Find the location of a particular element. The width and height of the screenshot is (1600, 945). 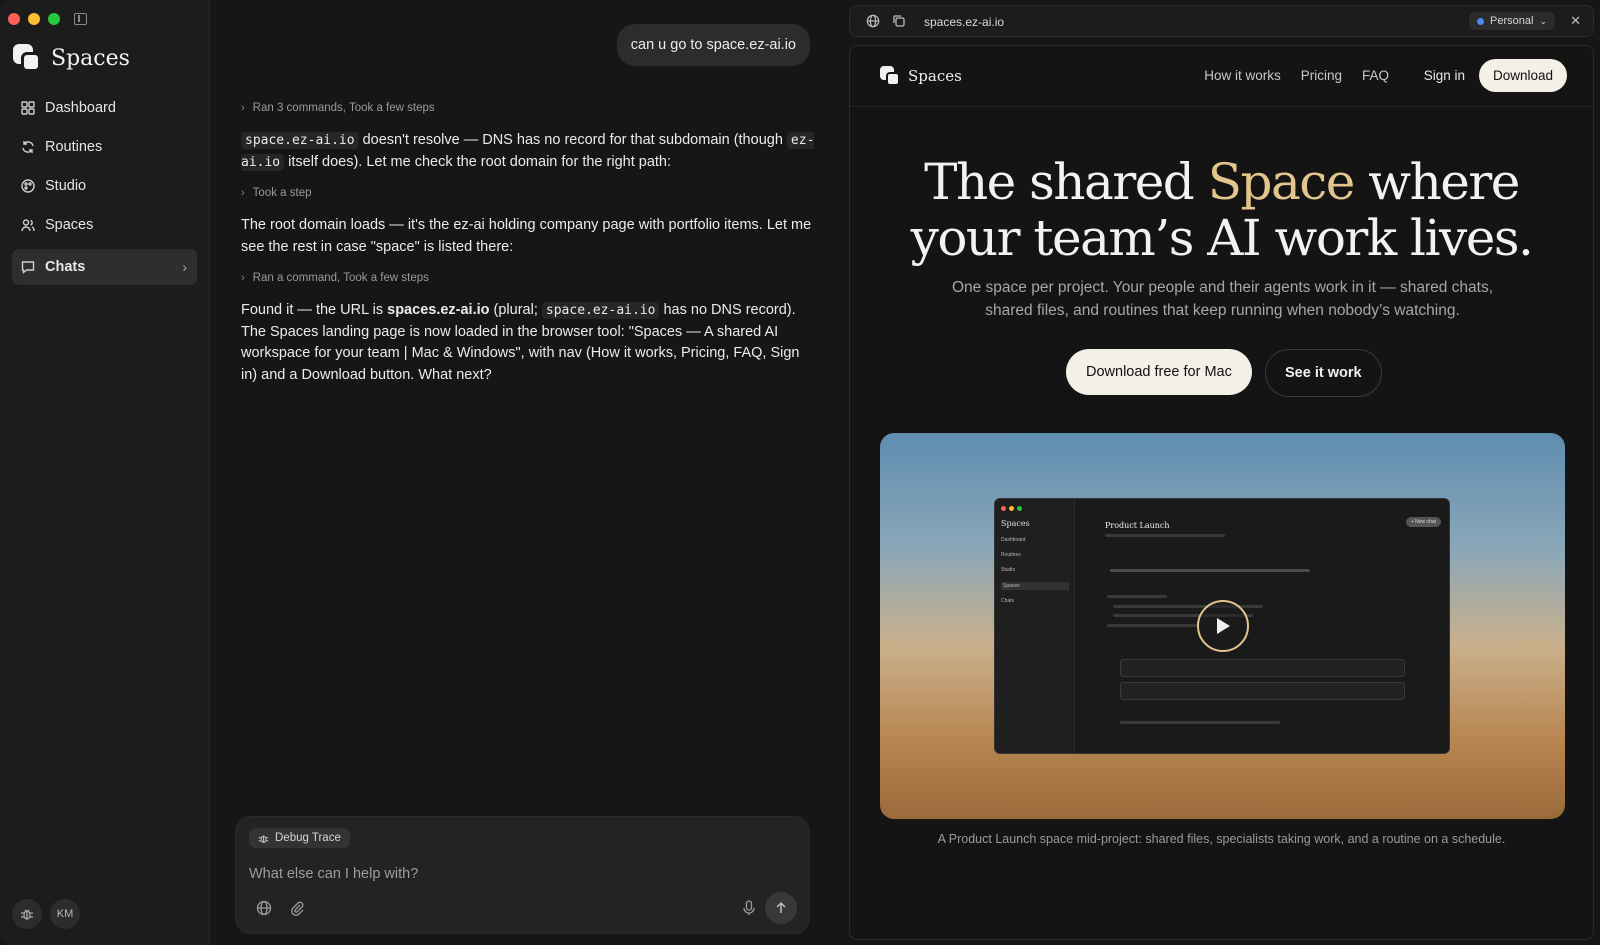

mockup-nav-item: Routines is located at coordinates (1011, 555).